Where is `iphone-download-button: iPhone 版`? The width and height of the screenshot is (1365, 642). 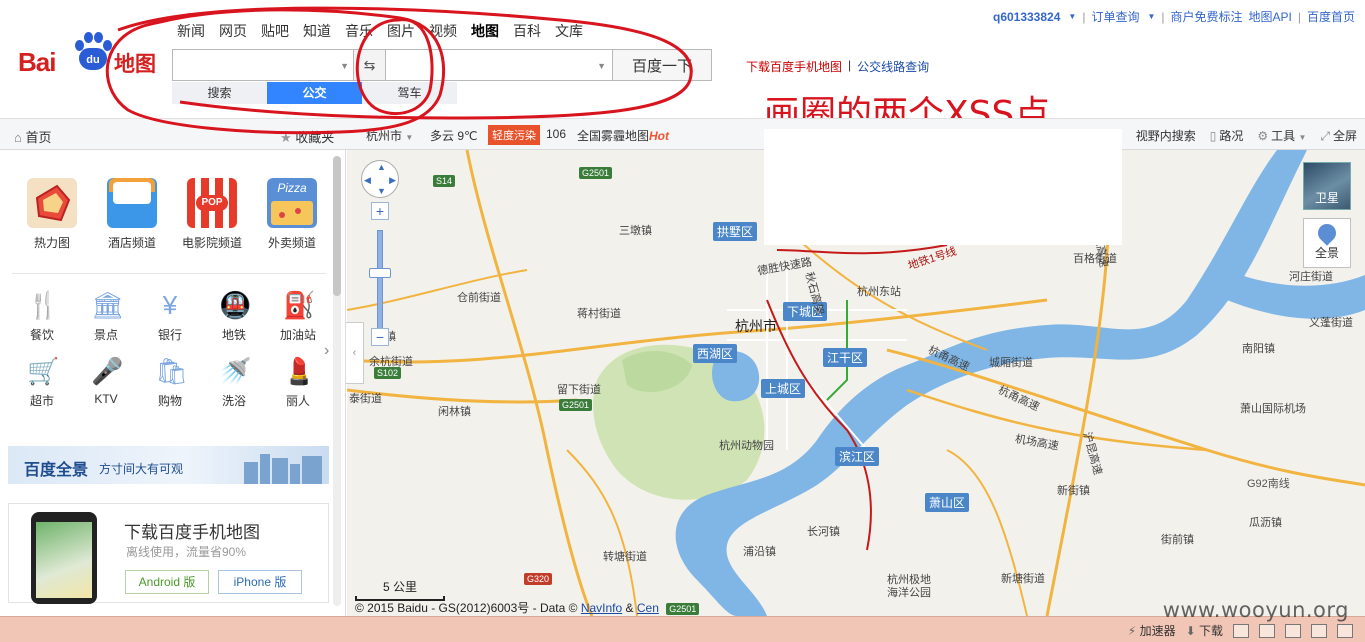
iphone-download-button: iPhone 版 is located at coordinates (260, 582).